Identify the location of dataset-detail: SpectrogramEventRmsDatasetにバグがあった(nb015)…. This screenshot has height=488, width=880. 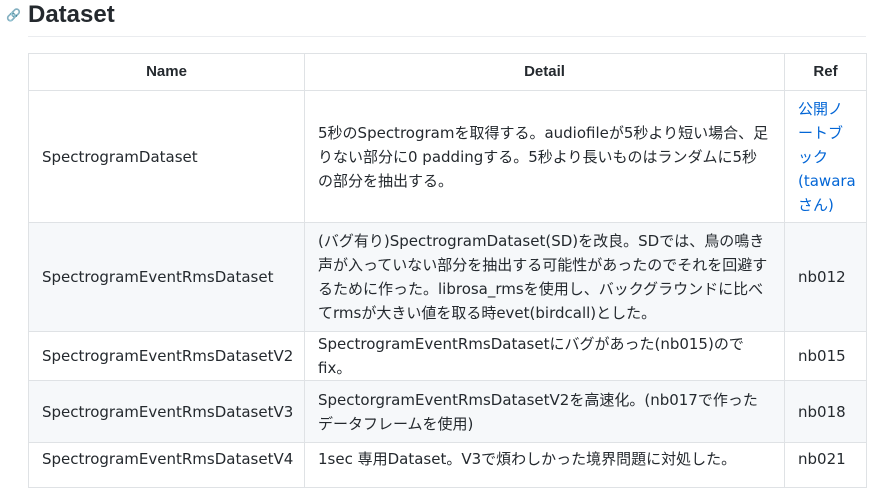
(544, 356).